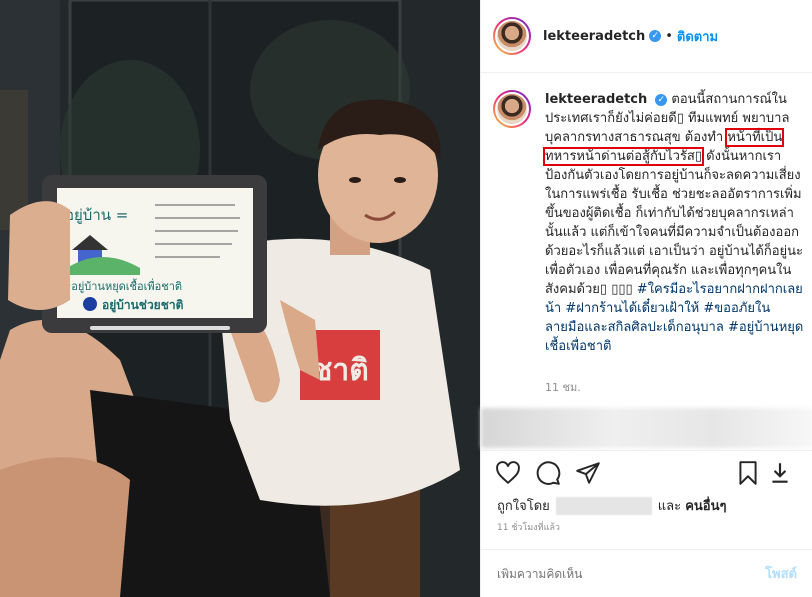 The height and width of the screenshot is (597, 812). What do you see at coordinates (603, 505) in the screenshot?
I see `blurred-username` at bounding box center [603, 505].